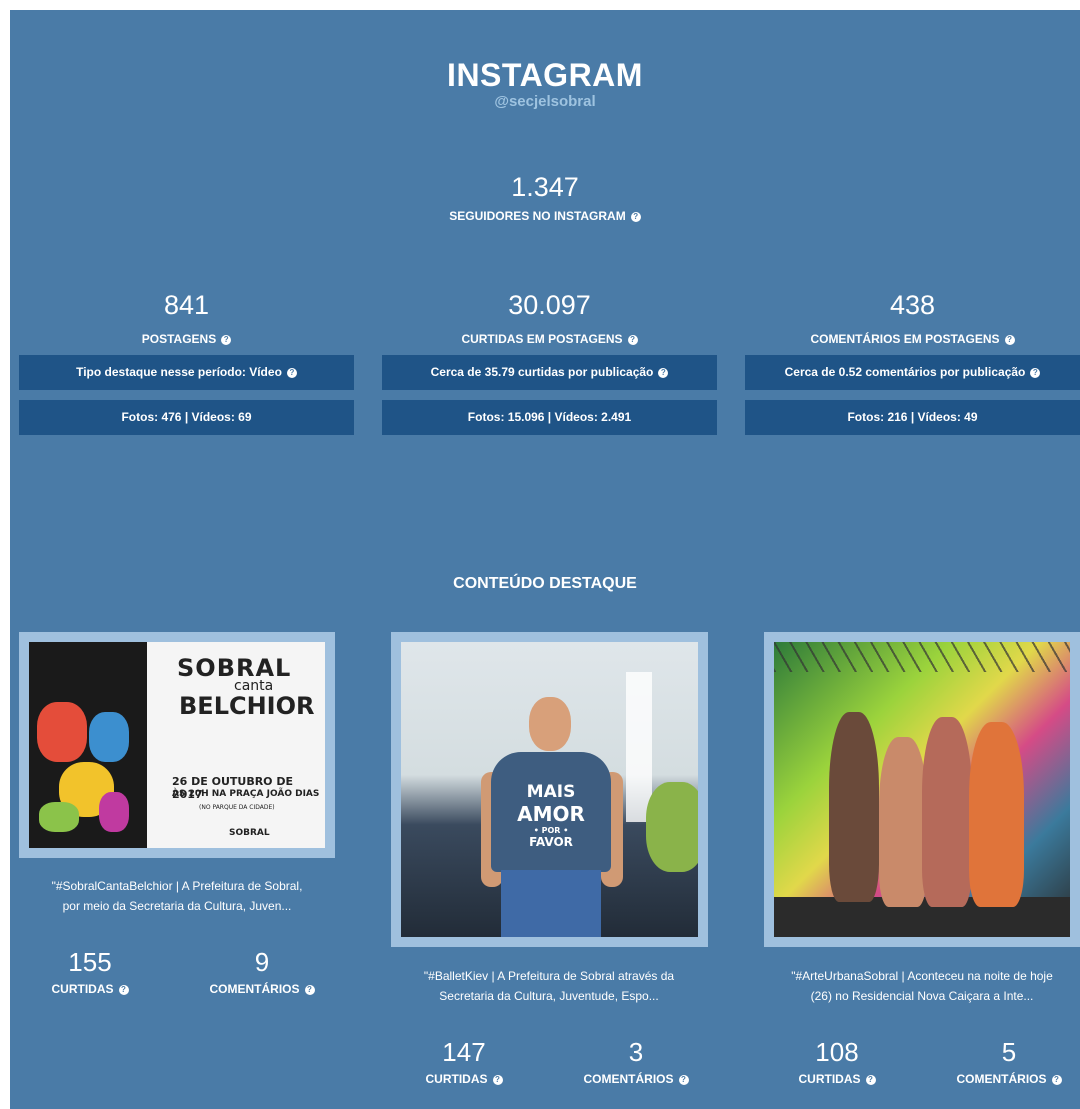  I want to click on comments-number: 3, so click(636, 1052).